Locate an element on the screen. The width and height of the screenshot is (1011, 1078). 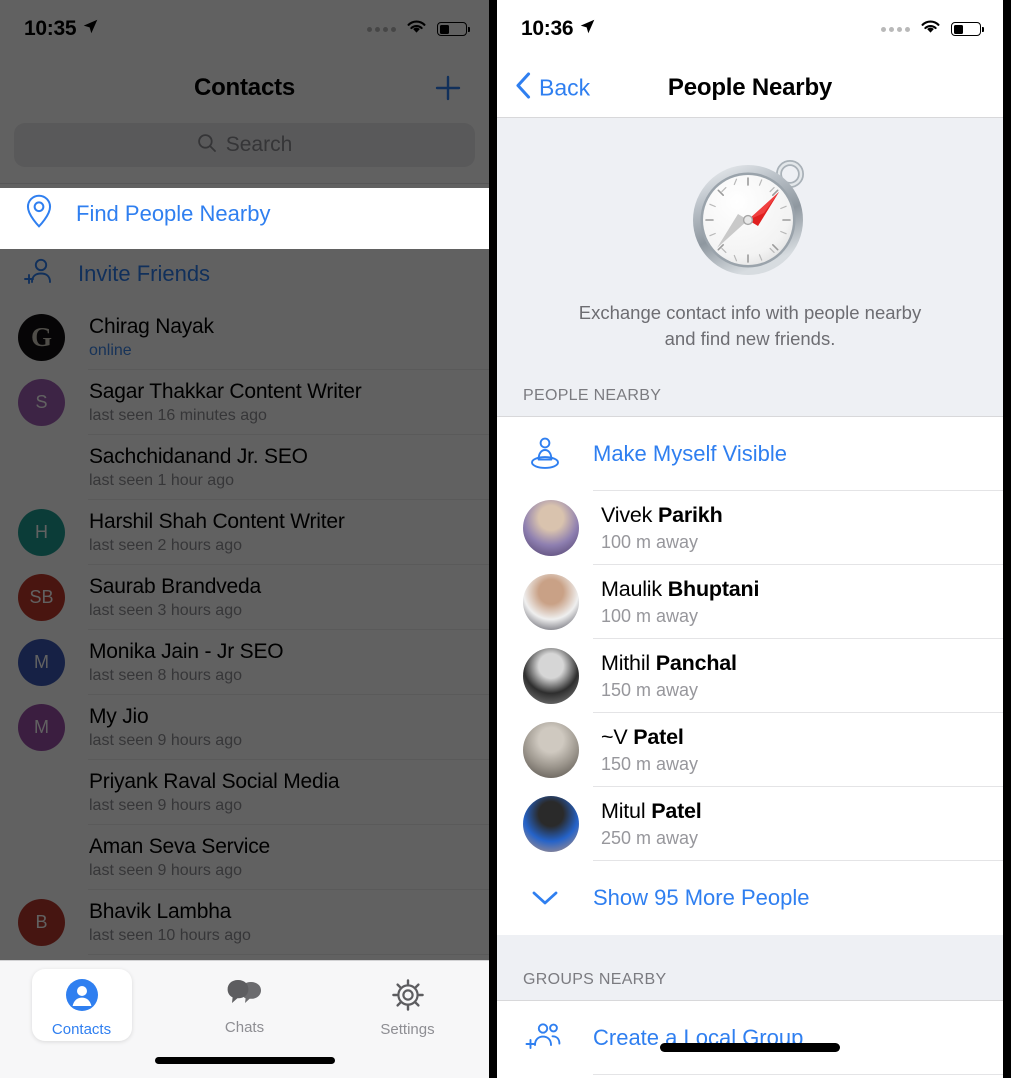
contact-name: Sachchidanand Jr. SEO is located at coordinates (198, 456).